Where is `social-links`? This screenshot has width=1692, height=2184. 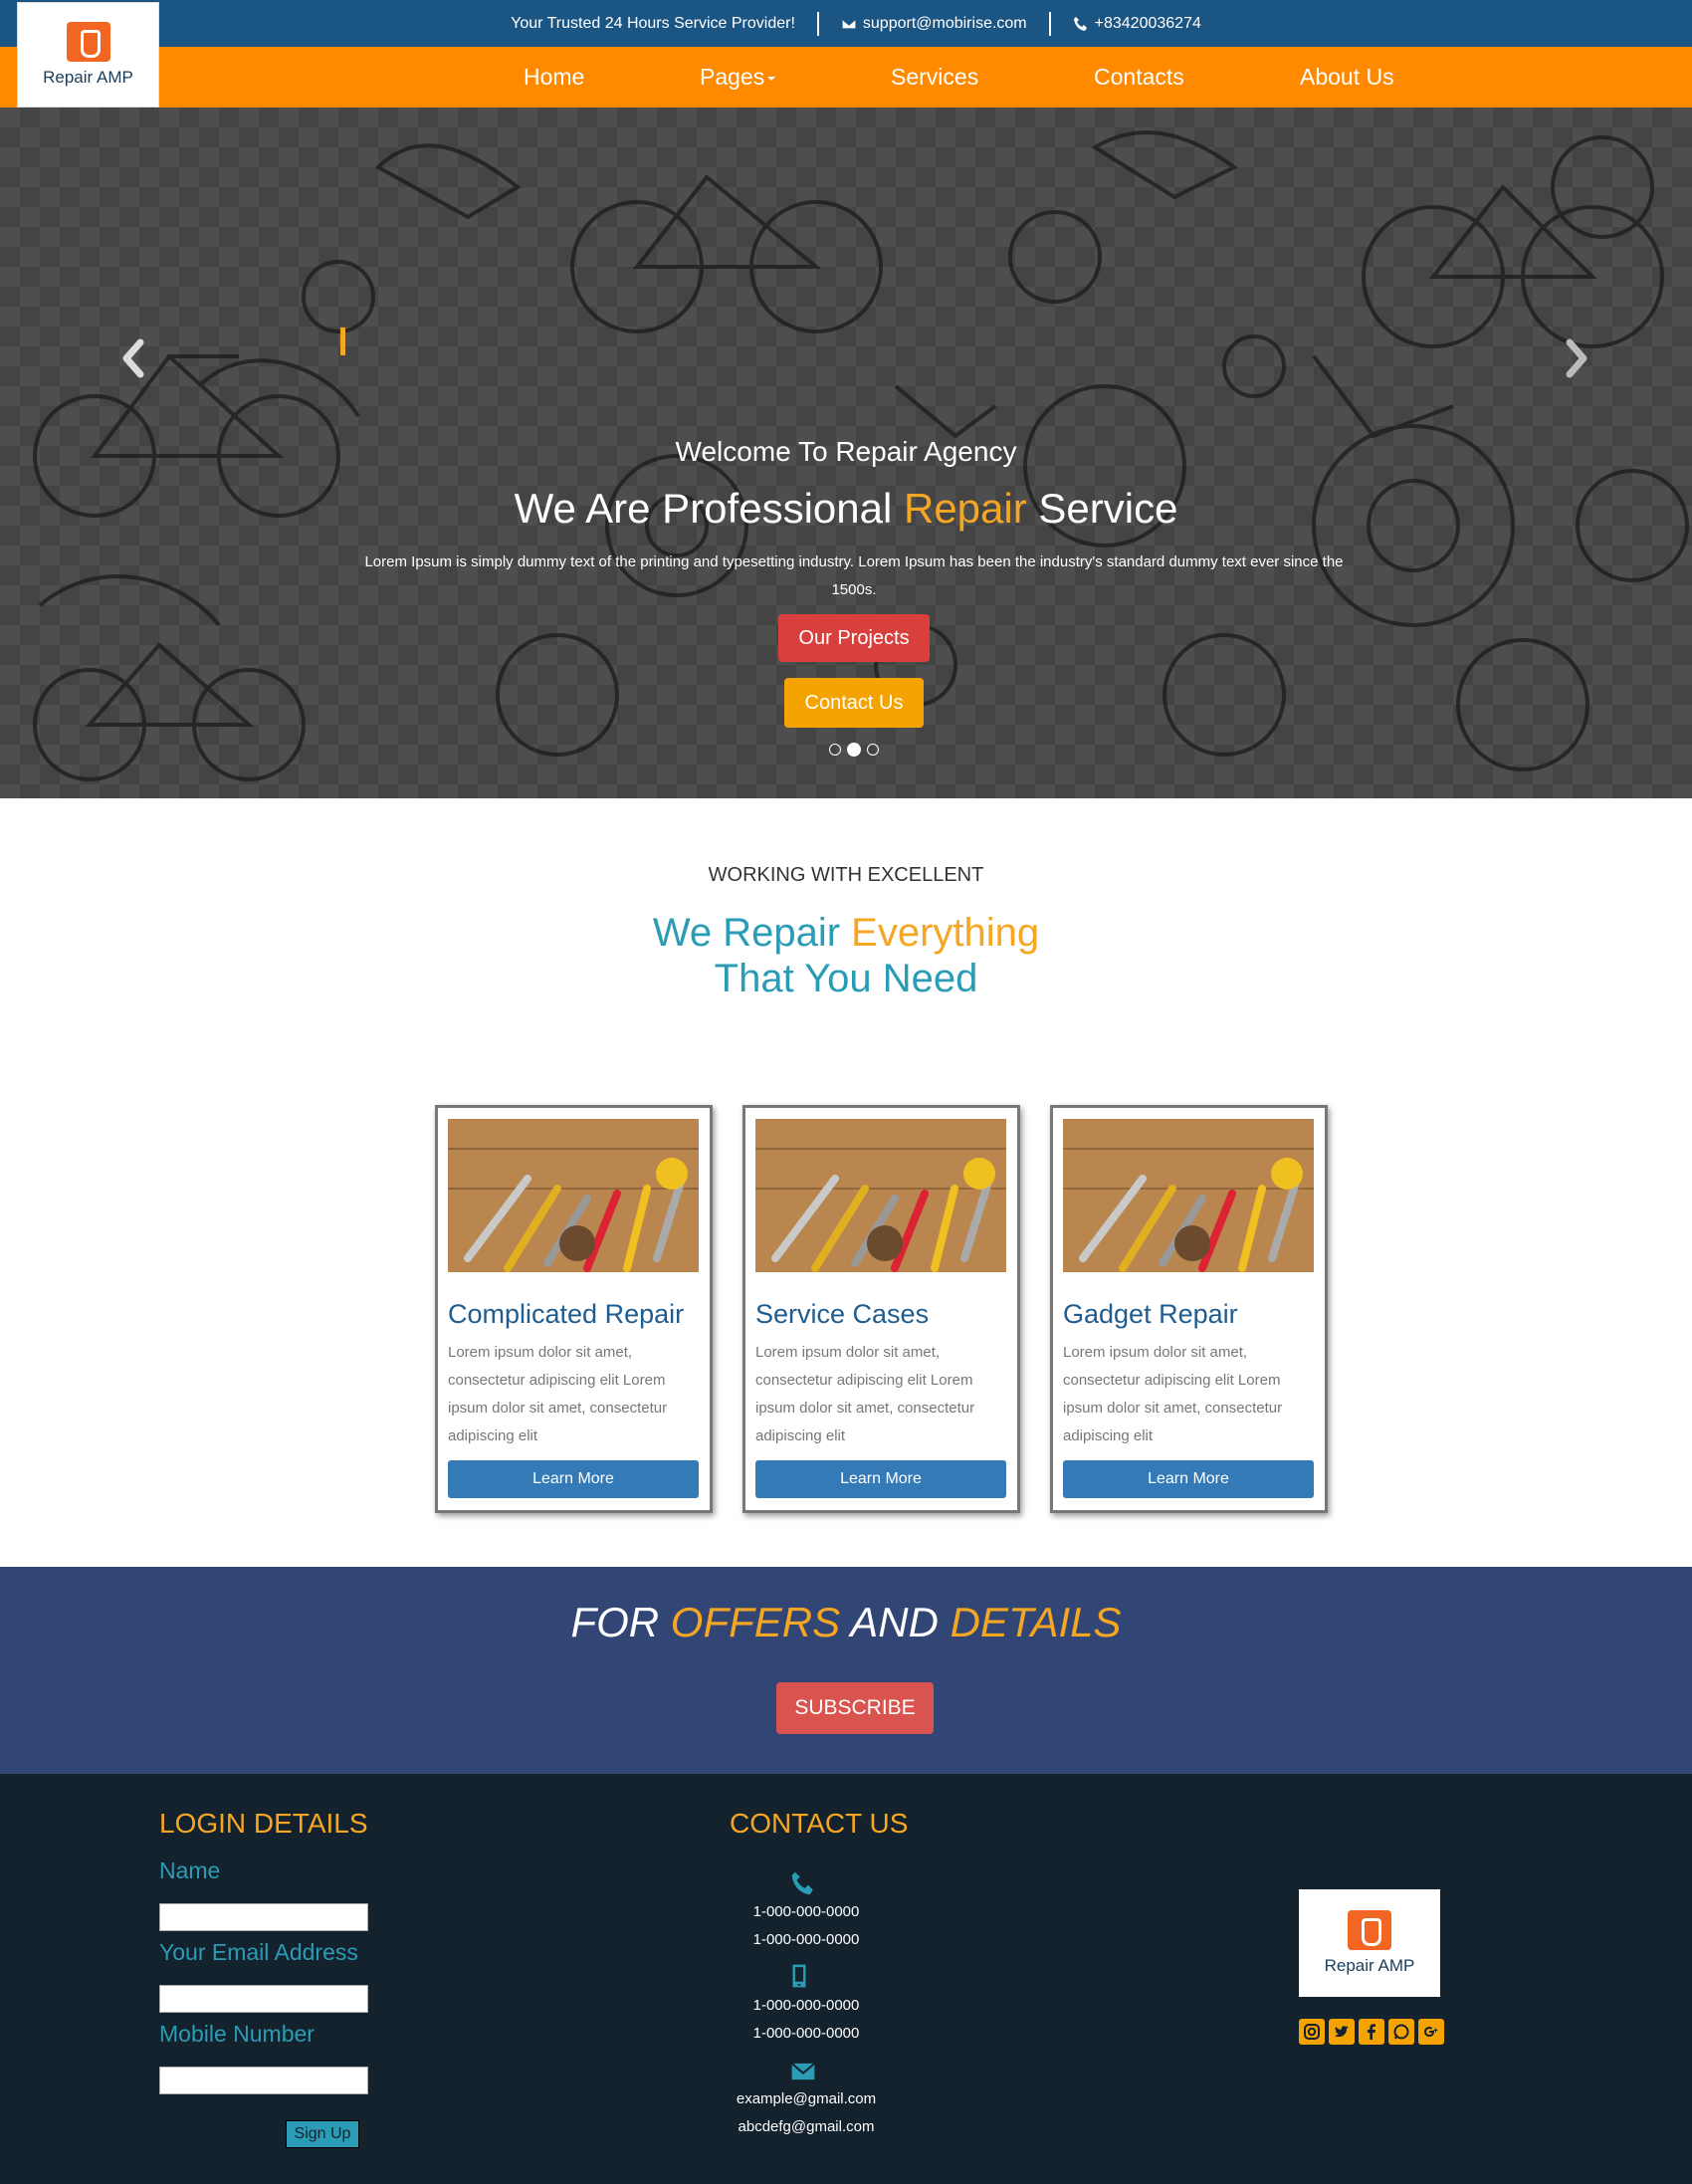
social-links is located at coordinates (1371, 2032).